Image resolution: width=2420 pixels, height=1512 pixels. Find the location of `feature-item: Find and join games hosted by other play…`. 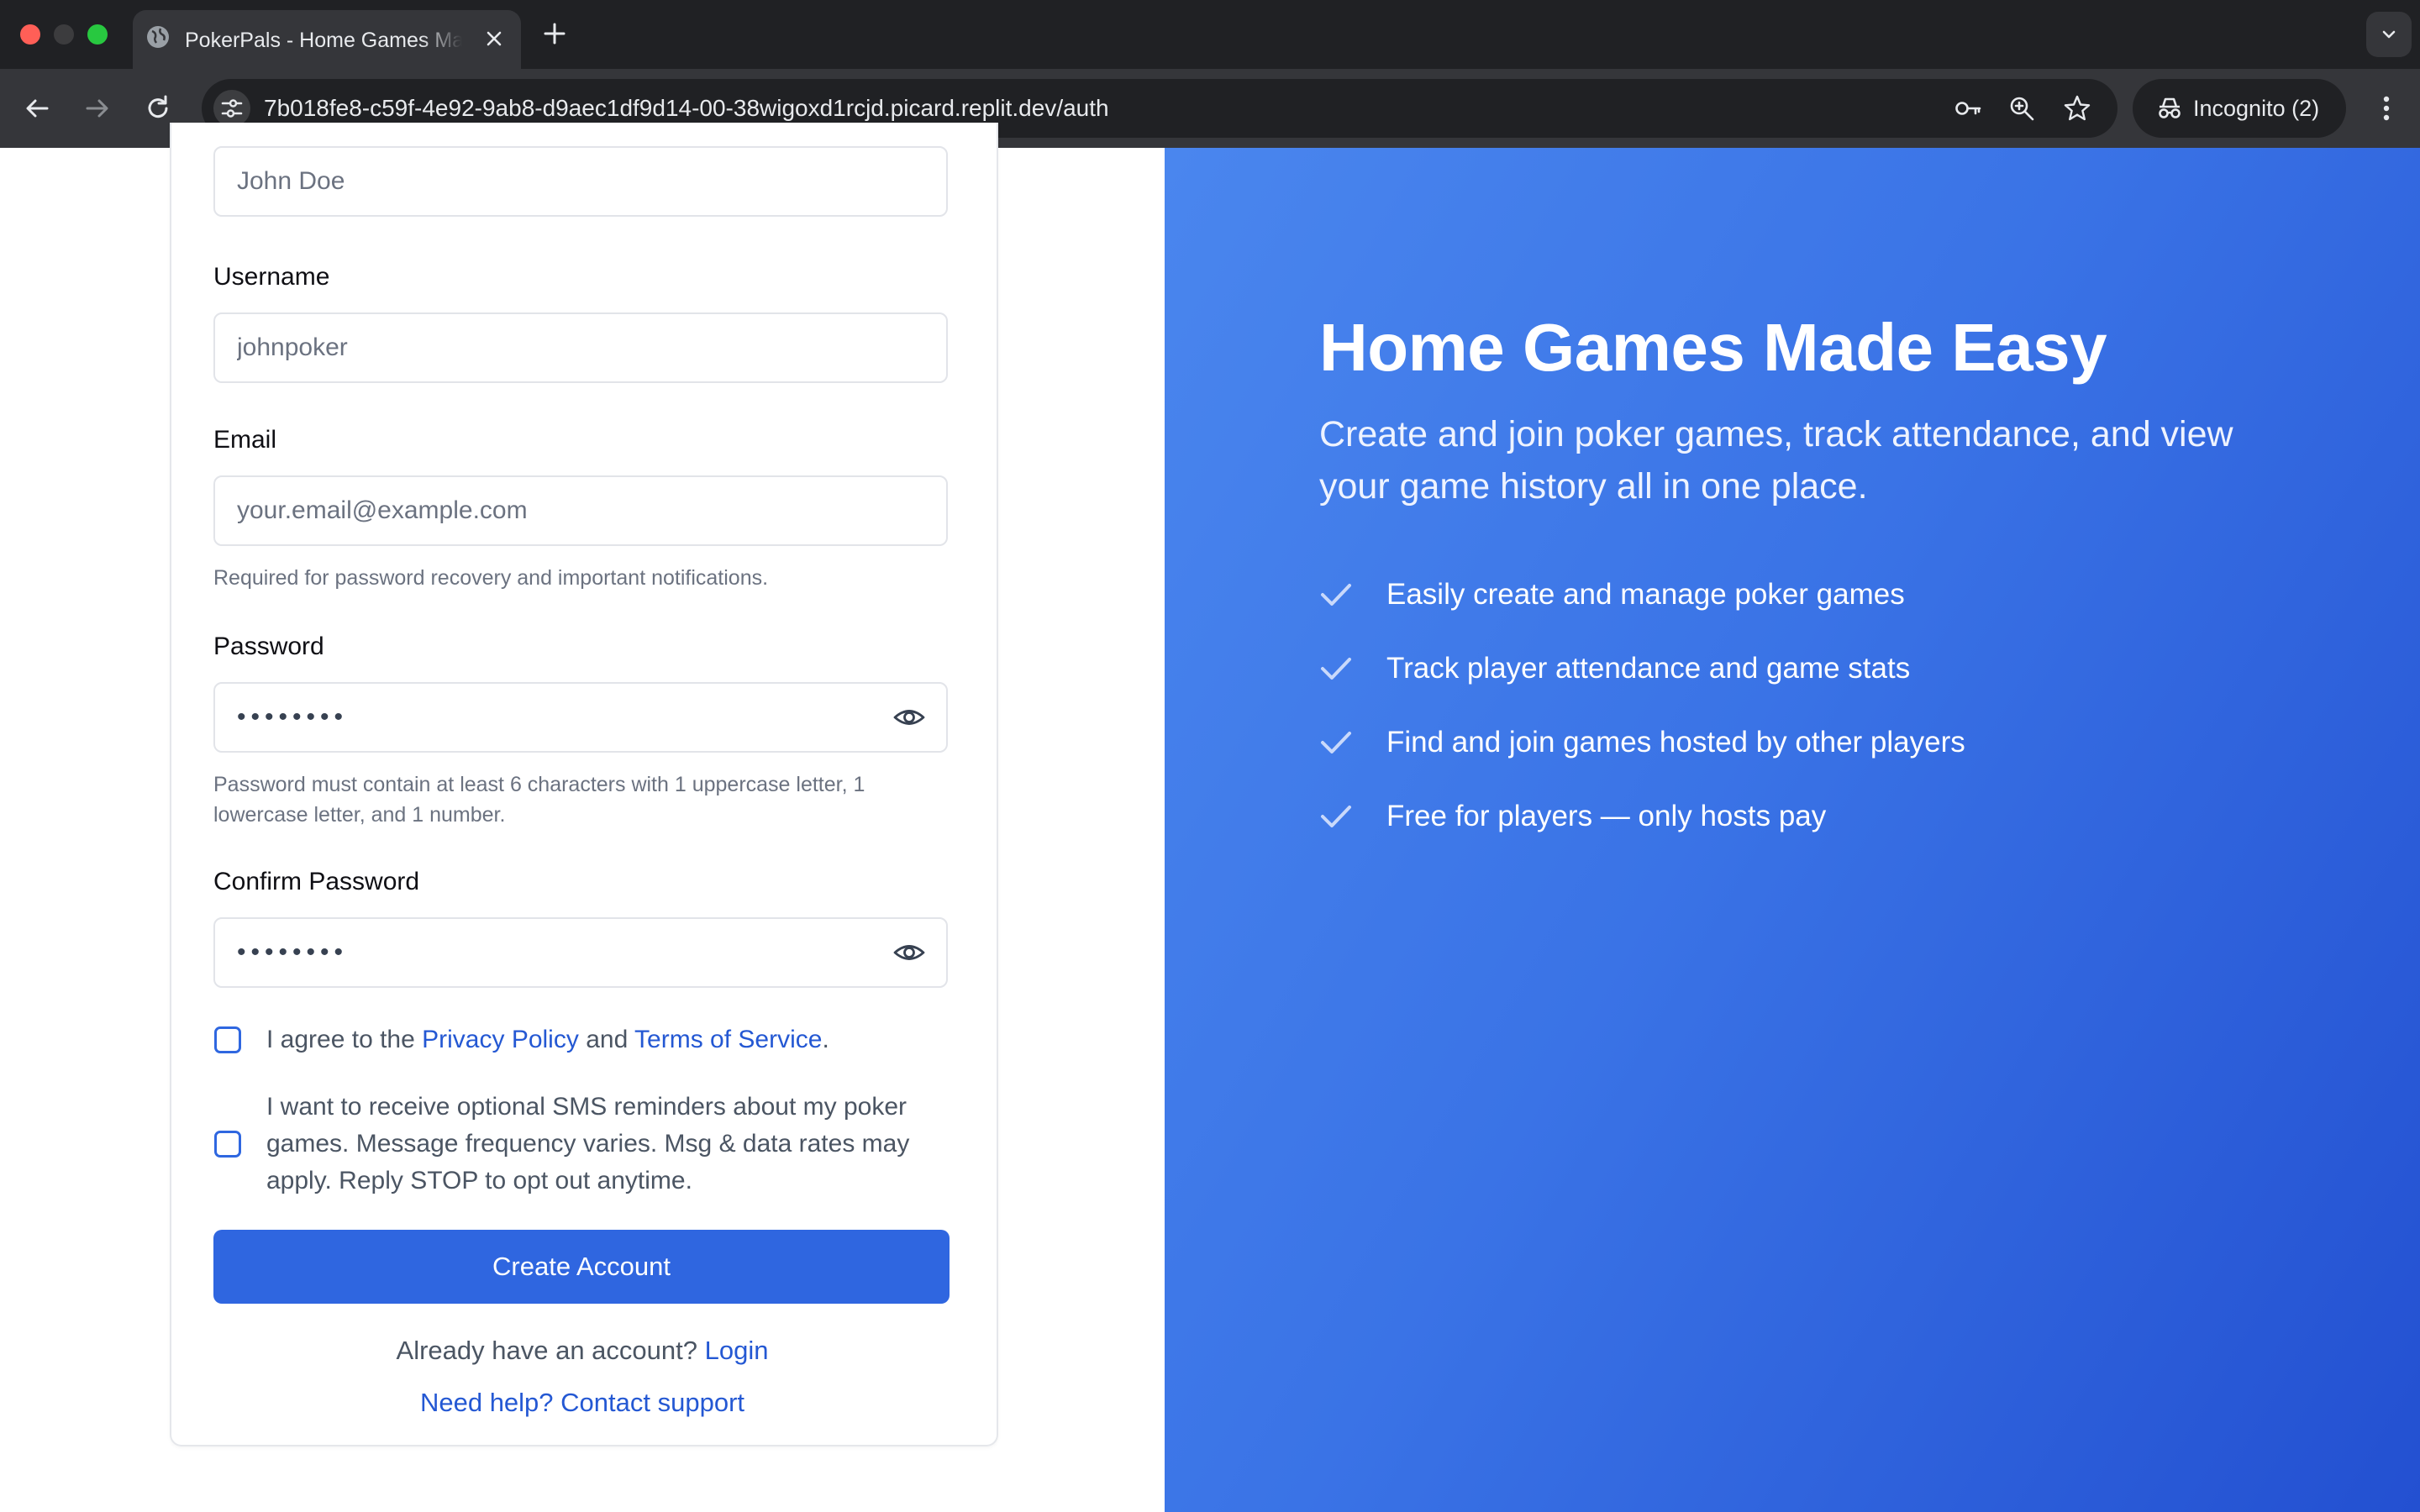

feature-item: Find and join games hosted by other play… is located at coordinates (1823, 742).